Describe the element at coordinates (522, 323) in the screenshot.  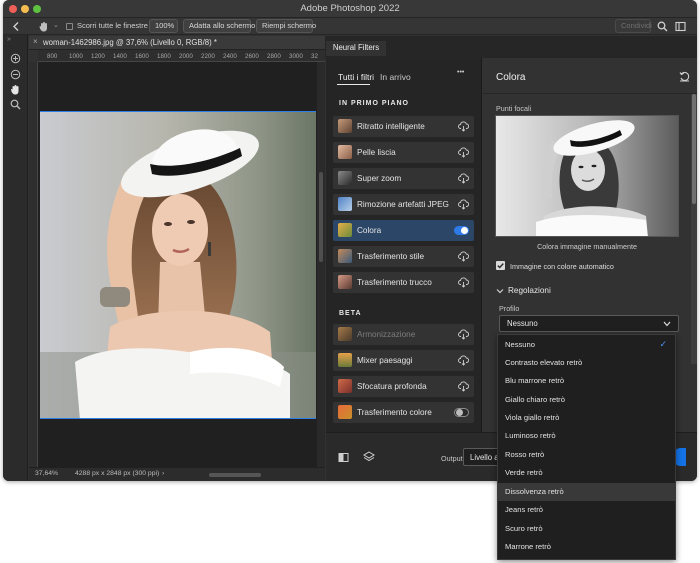
I see `profile-selected-value: Nessuno` at that location.